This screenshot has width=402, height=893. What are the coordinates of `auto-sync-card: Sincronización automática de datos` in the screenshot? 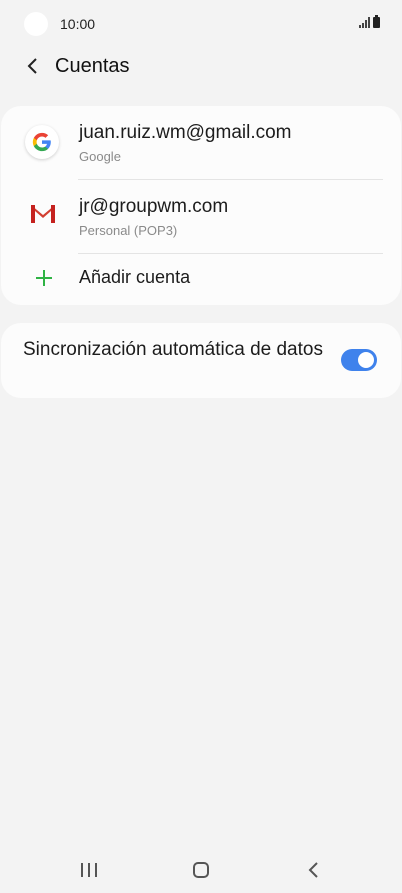 It's located at (201, 360).